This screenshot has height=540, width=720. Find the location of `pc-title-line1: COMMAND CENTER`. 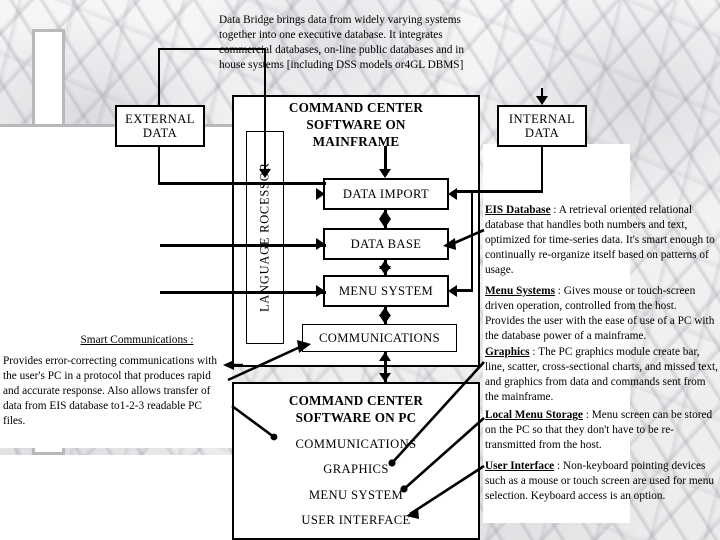

pc-title-line1: COMMAND CENTER is located at coordinates (356, 400).